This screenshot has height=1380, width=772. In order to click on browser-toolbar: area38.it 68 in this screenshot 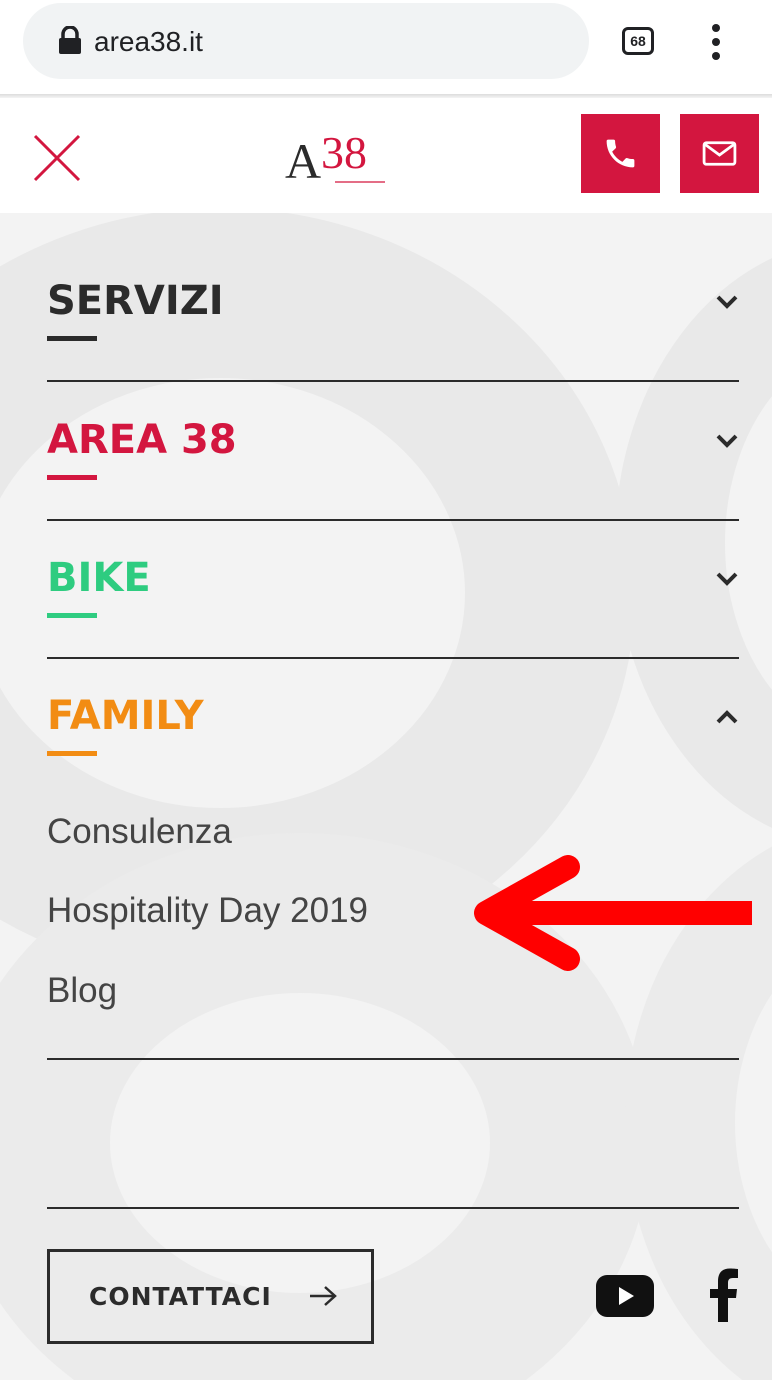, I will do `click(386, 48)`.